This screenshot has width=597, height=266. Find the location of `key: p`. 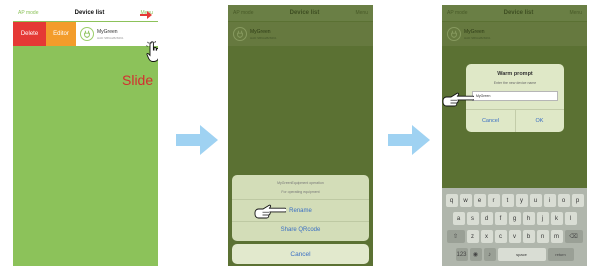

key: p is located at coordinates (577, 200).